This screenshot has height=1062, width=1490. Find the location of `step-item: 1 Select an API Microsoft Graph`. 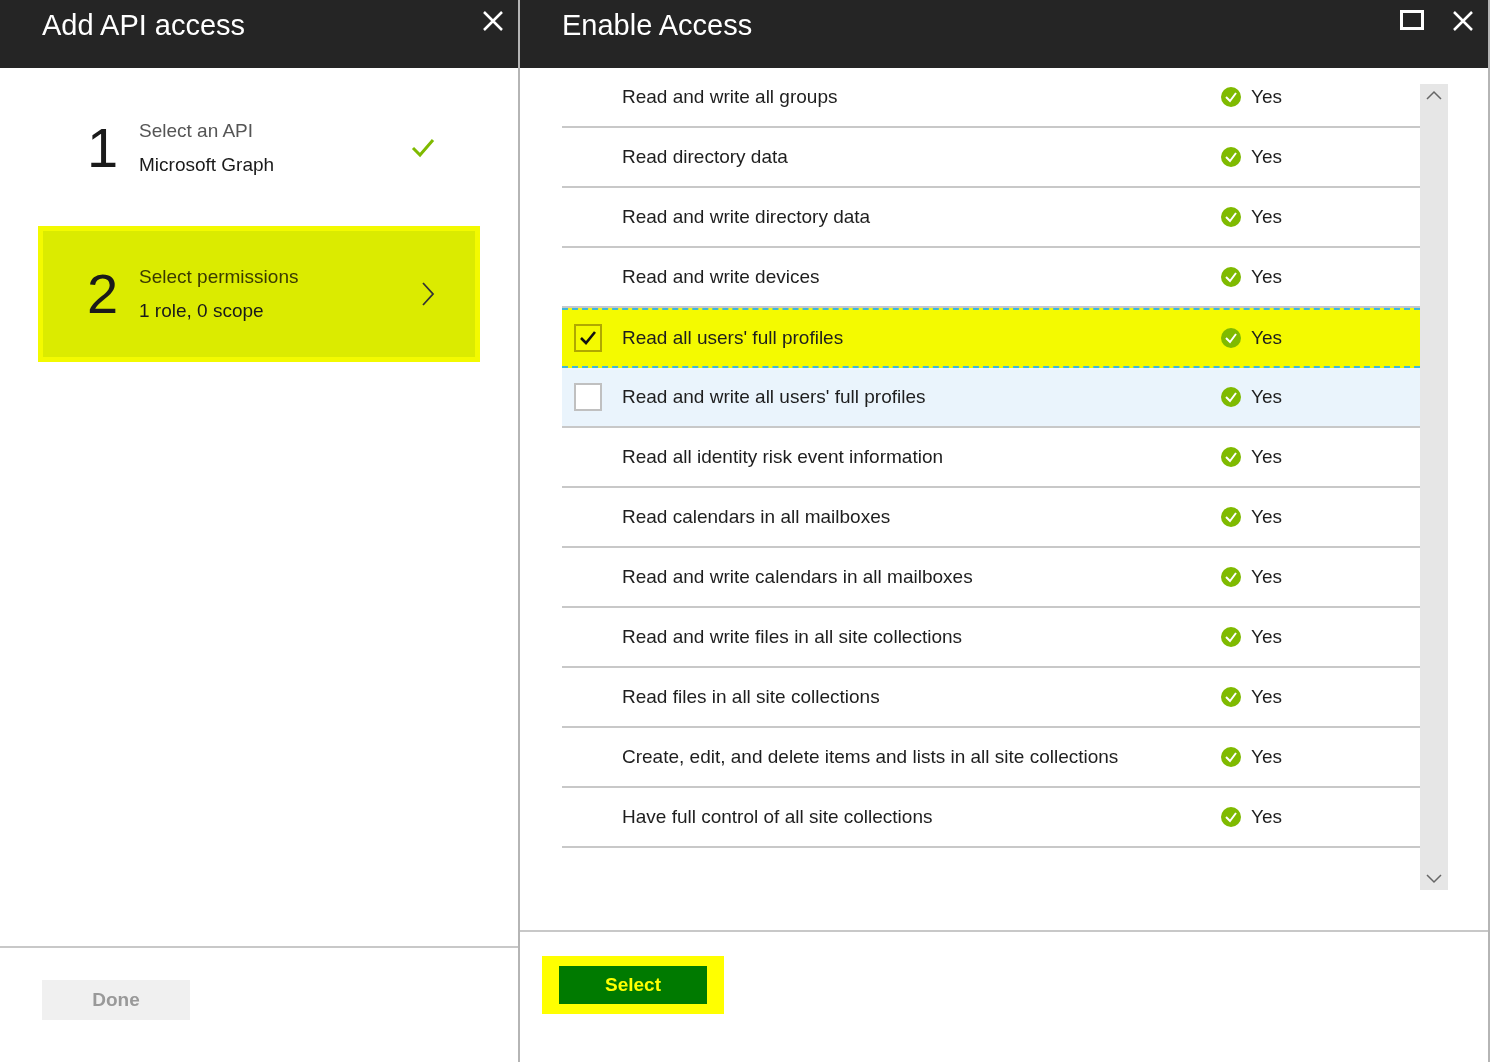

step-item: 1 Select an API Microsoft Graph is located at coordinates (259, 148).